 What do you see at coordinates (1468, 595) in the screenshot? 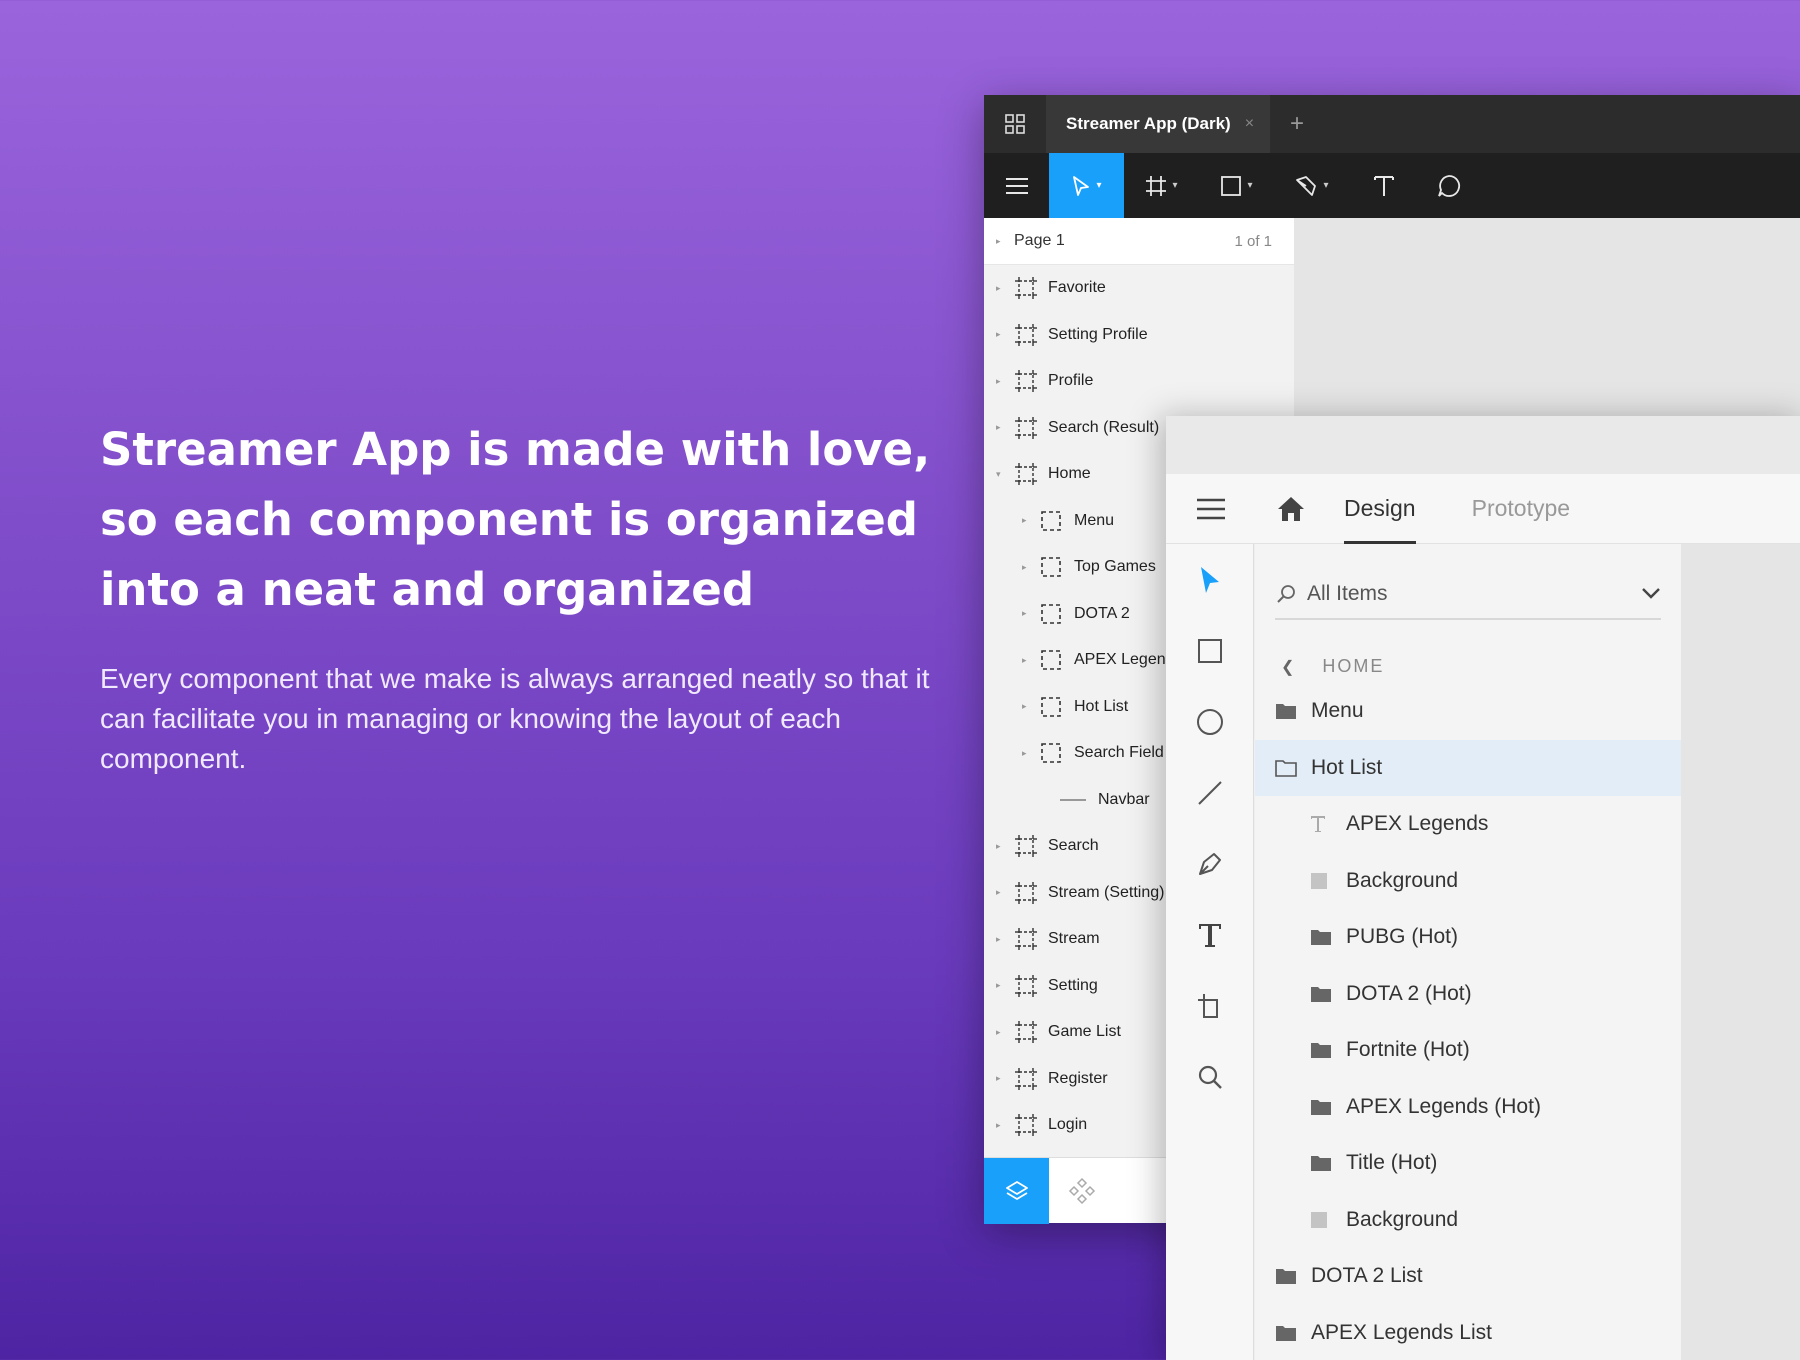
I see `asset-filter-select: All Items` at bounding box center [1468, 595].